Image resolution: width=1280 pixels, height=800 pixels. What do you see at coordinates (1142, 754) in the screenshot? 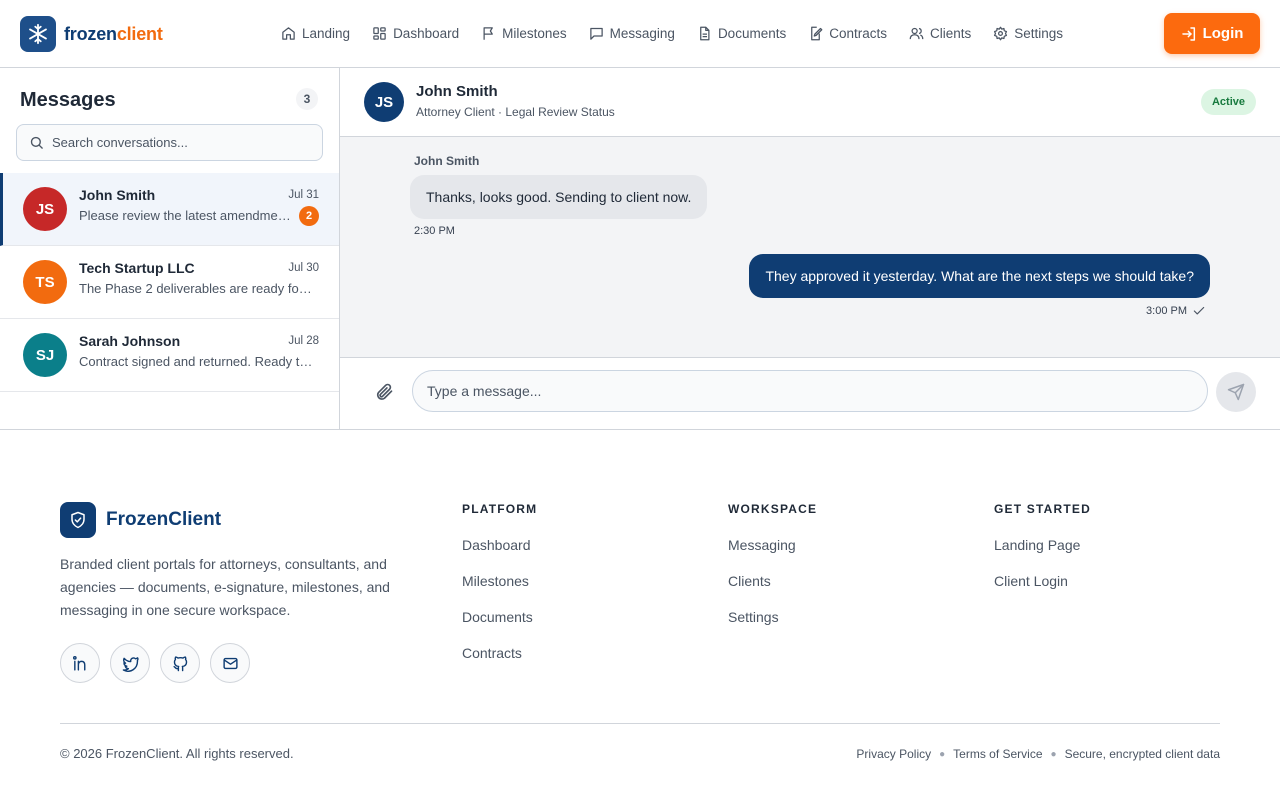
I see `security-note: Secure, encrypted client data` at bounding box center [1142, 754].